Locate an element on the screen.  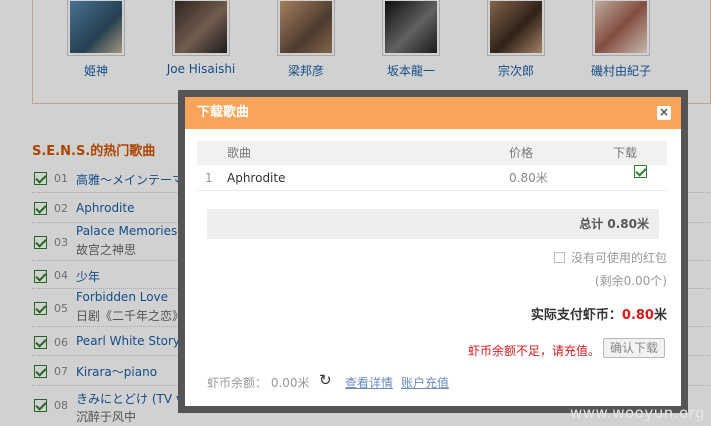
confirm-download-button: 确认下载 is located at coordinates (634, 348).